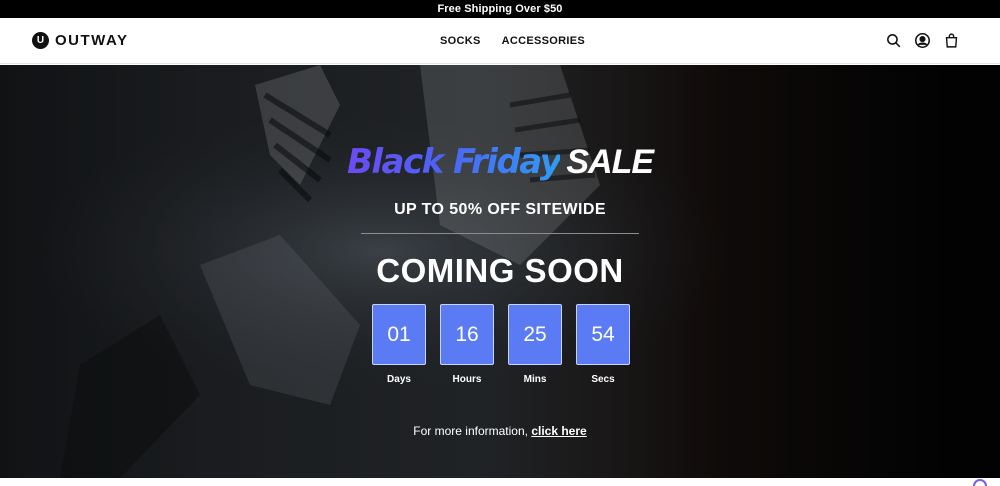 The image size is (1000, 486). I want to click on header-icons, so click(922, 40).